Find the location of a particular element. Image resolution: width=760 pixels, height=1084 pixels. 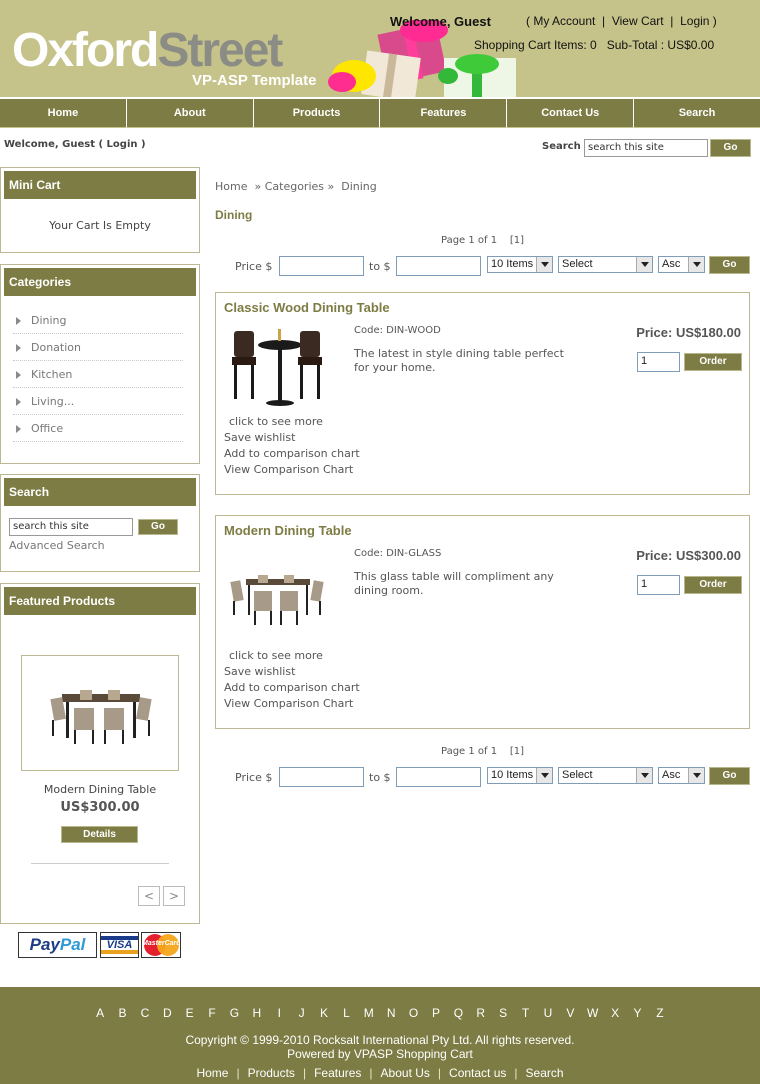

price-from-label: Price $ is located at coordinates (254, 777).